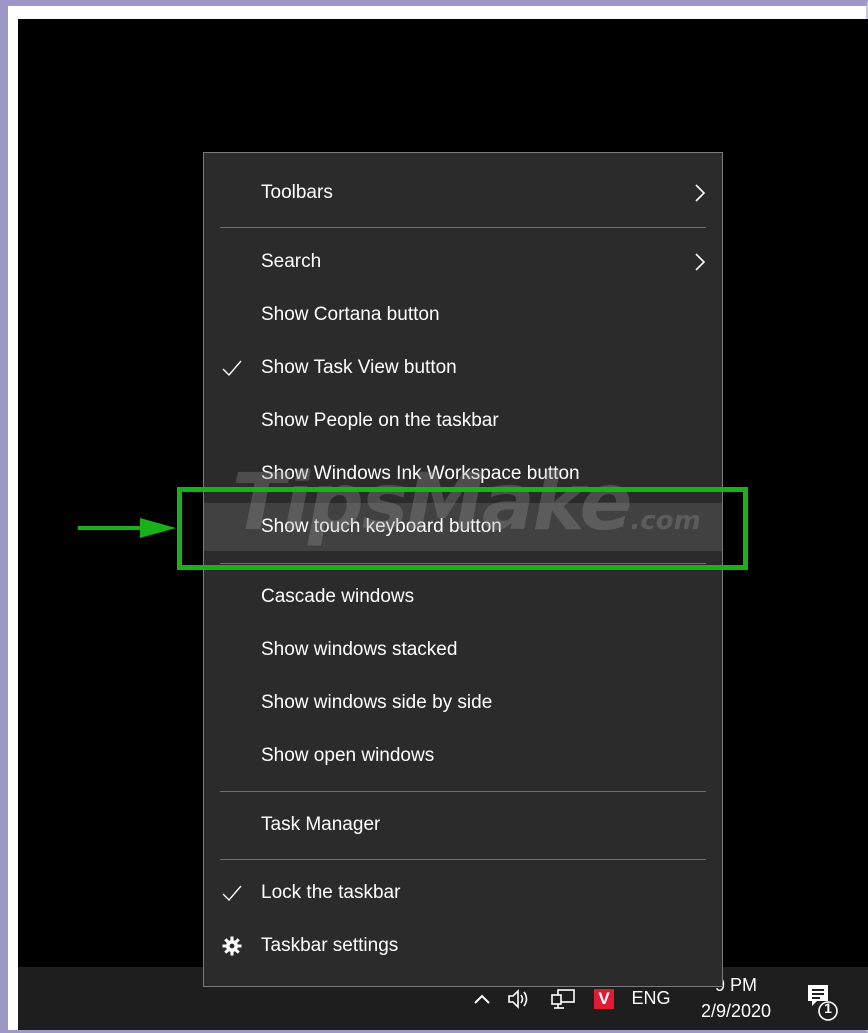 Image resolution: width=868 pixels, height=1033 pixels. What do you see at coordinates (381, 526) in the screenshot?
I see `menu-item-label: Show touch keyboard button` at bounding box center [381, 526].